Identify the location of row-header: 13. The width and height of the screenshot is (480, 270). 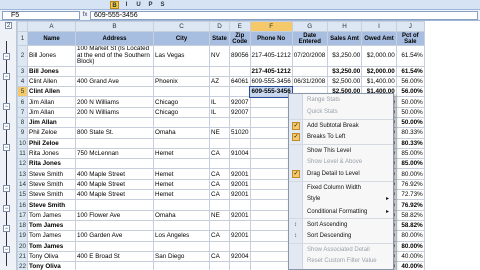
(23, 174).